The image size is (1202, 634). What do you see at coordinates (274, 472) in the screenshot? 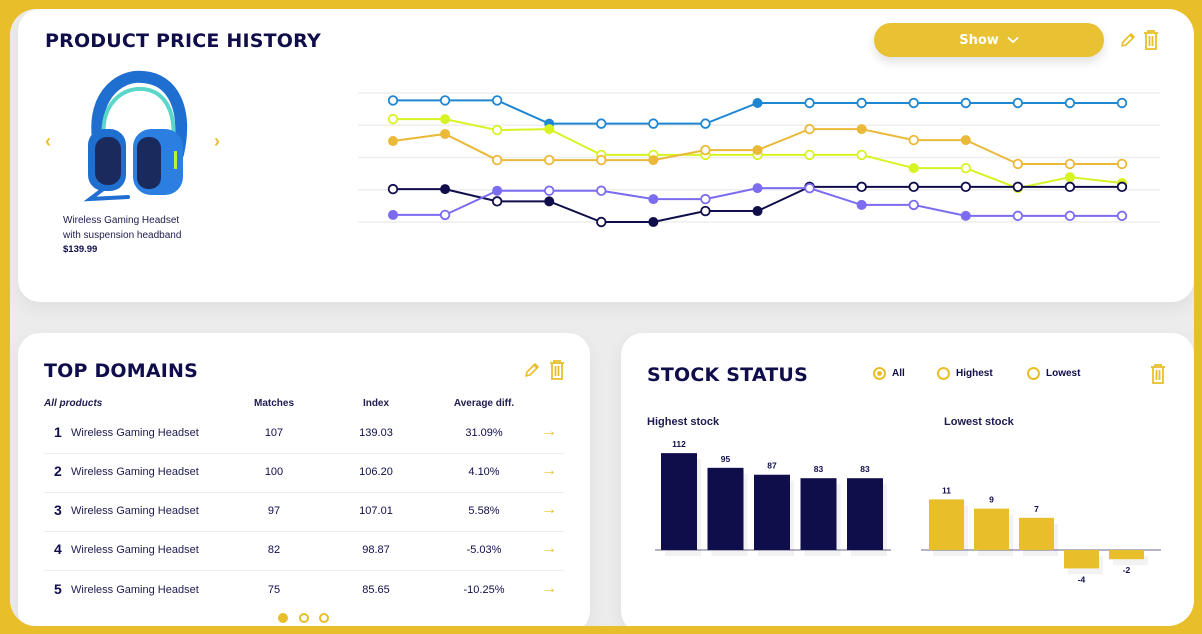
I see `row-matches: 100` at bounding box center [274, 472].